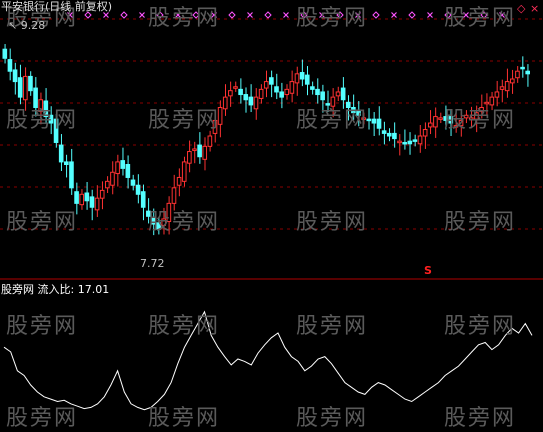  I want to click on signal-marker: S, so click(428, 270).